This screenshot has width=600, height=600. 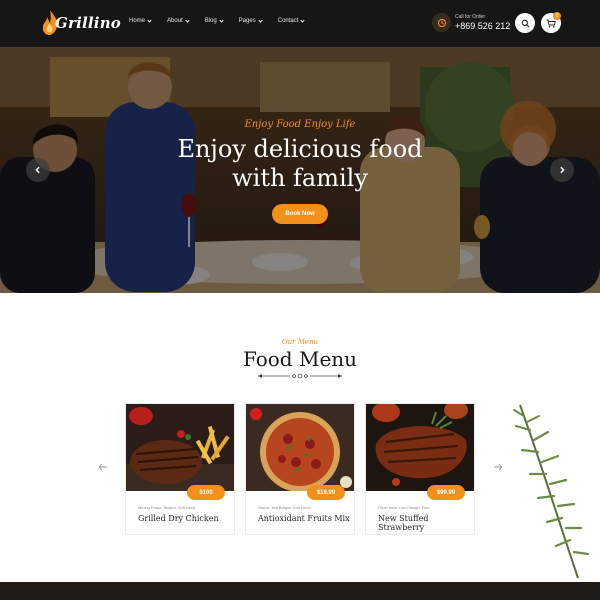 I want to click on card-ingredients: Other Item, Lau Chingri, Fish, so click(x=404, y=507).